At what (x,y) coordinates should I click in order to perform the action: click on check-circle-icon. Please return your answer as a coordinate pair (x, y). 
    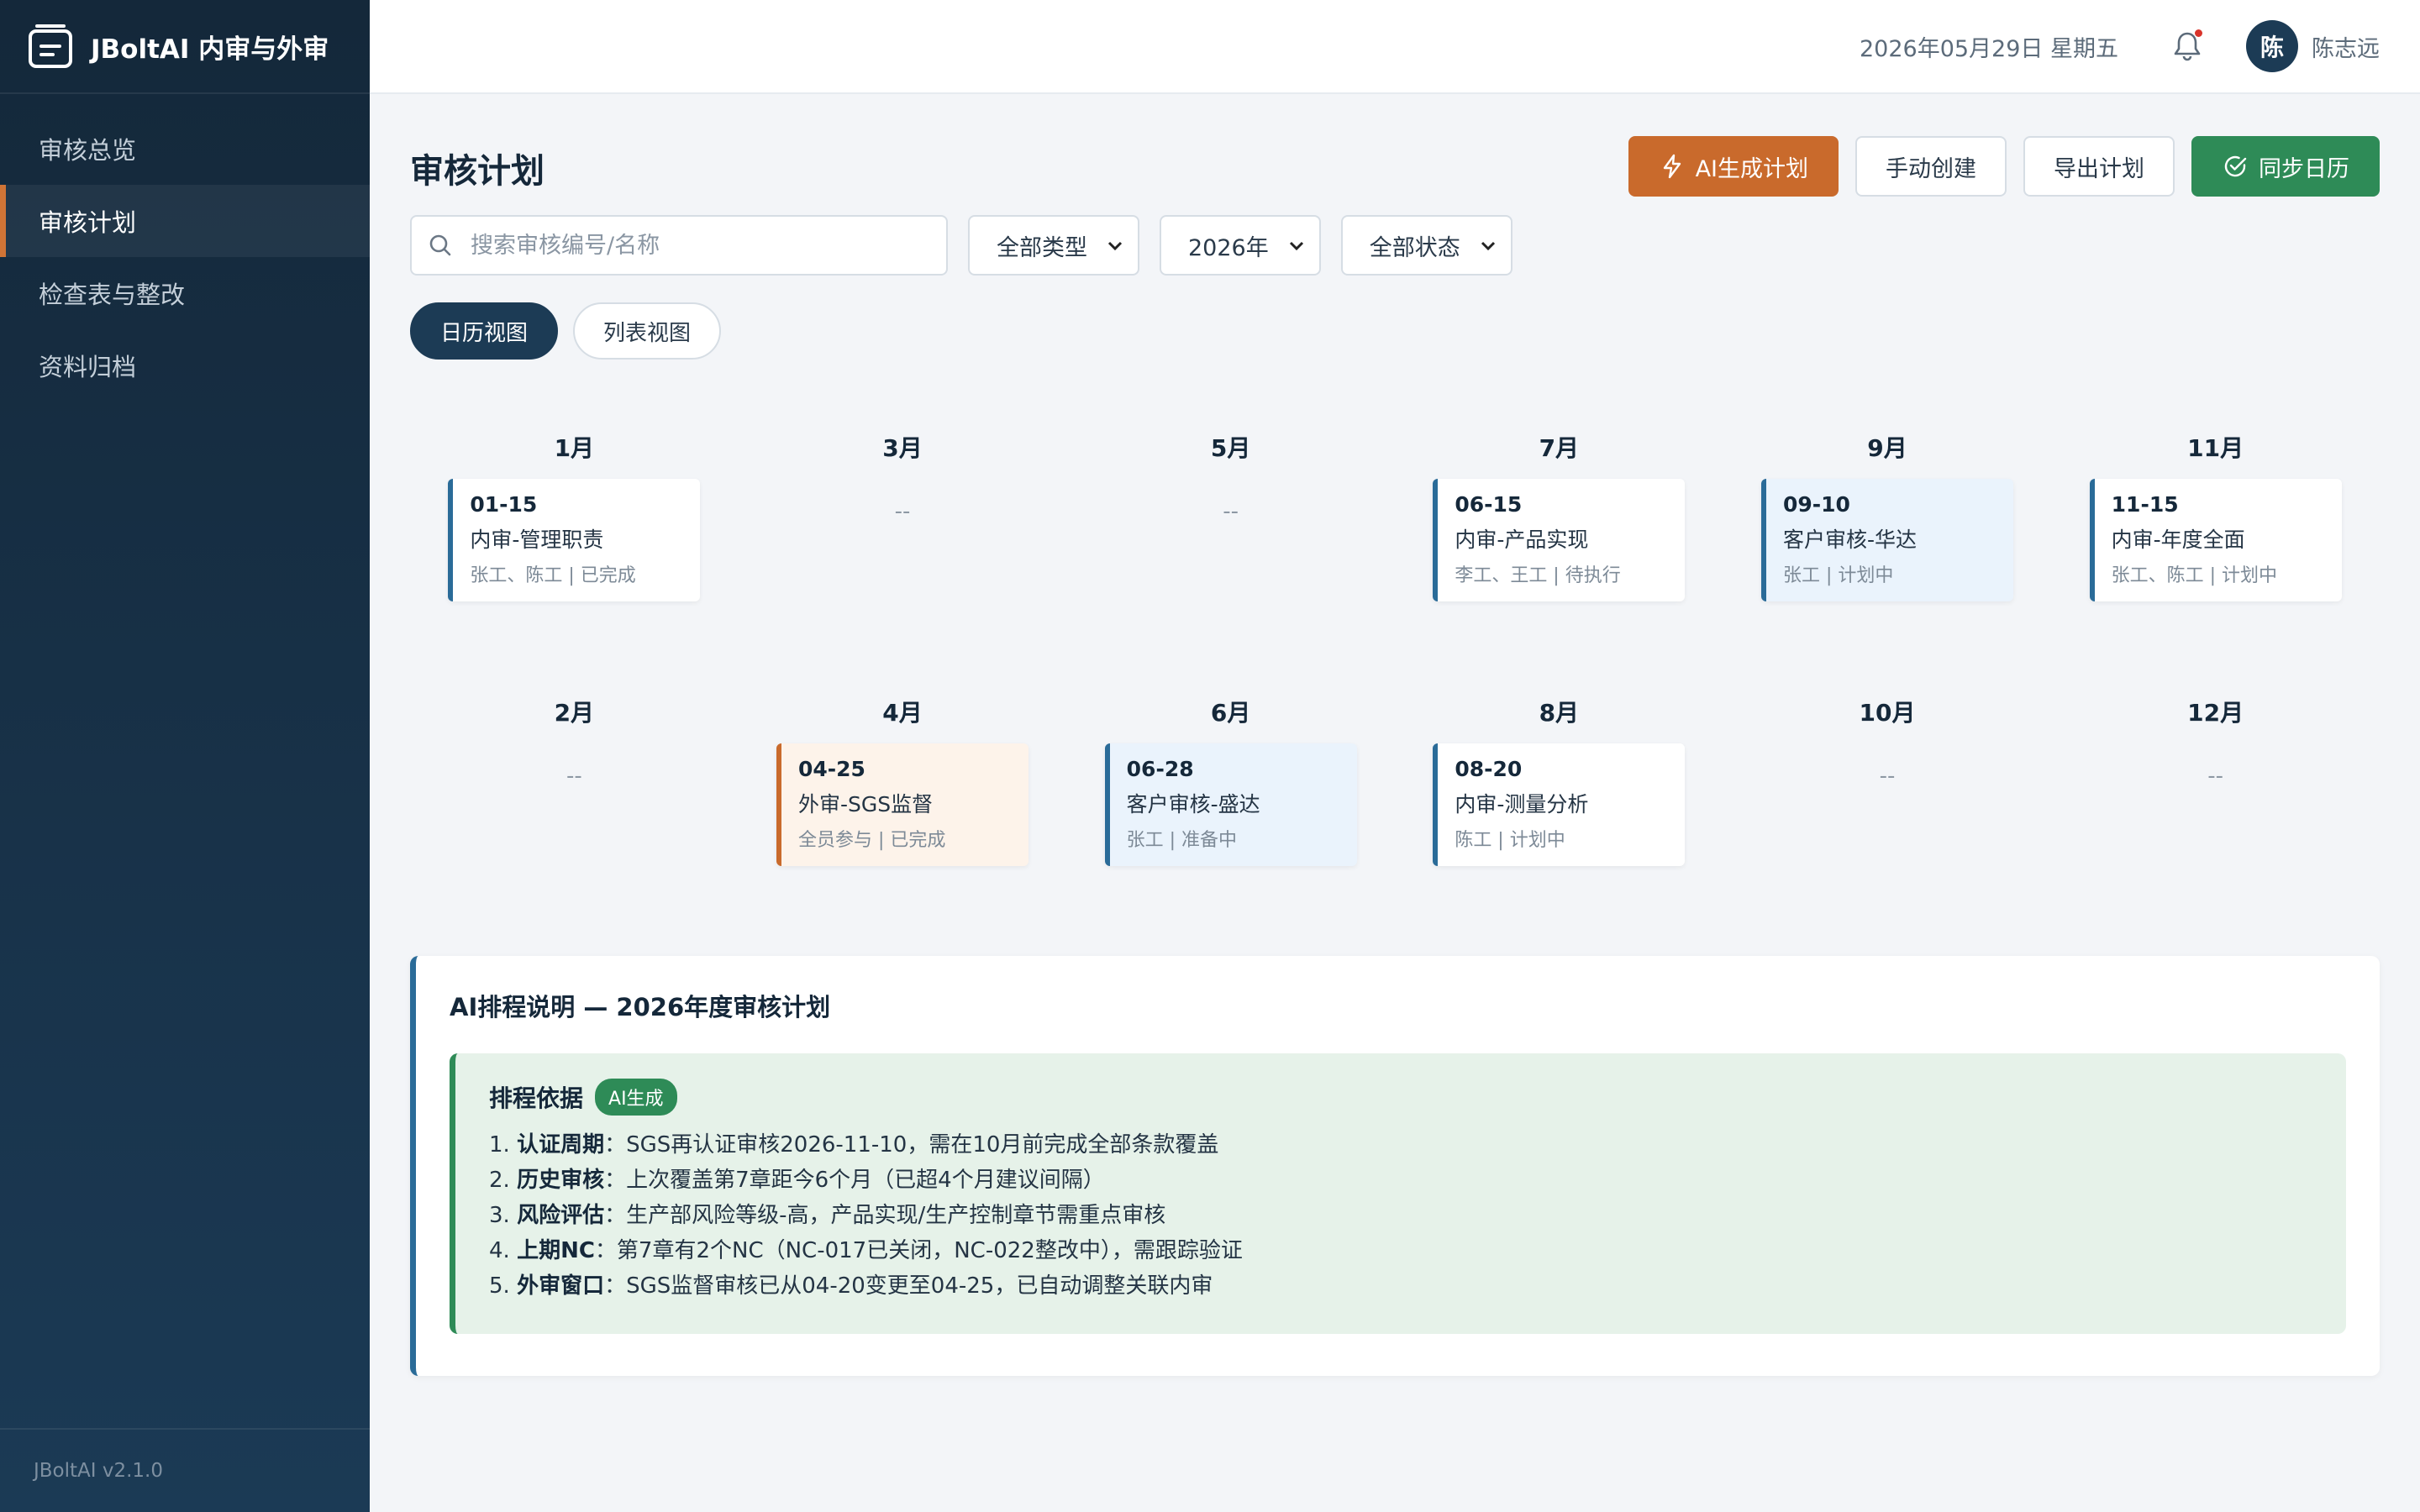
    Looking at the image, I should click on (2235, 166).